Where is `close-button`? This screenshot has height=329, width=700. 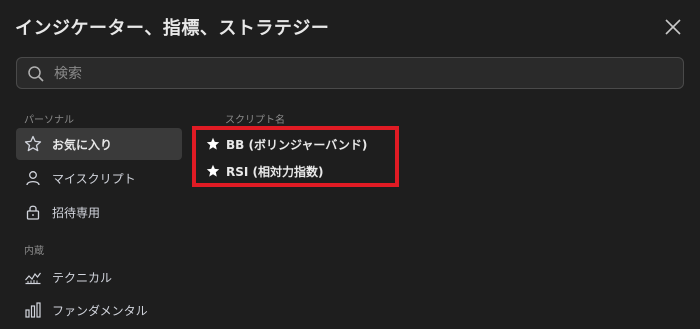
close-button is located at coordinates (673, 27).